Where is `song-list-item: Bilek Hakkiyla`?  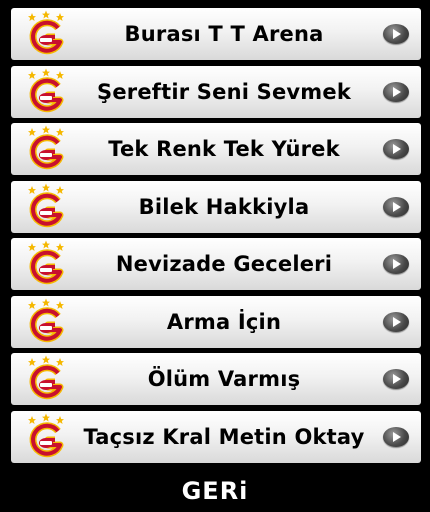 song-list-item: Bilek Hakkiyla is located at coordinates (216, 206).